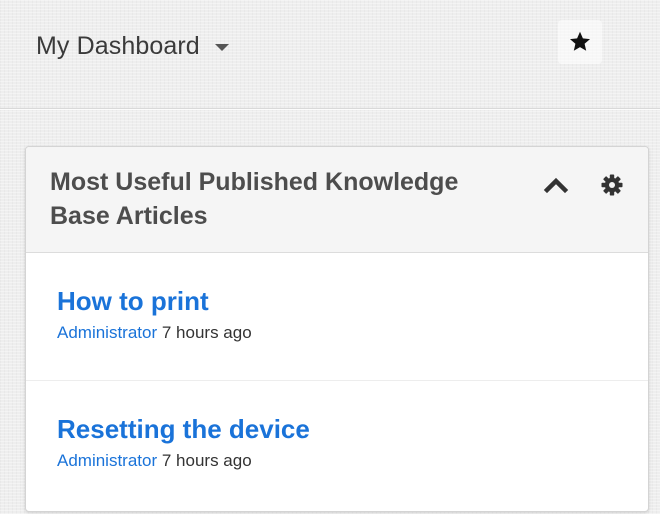  What do you see at coordinates (118, 45) in the screenshot?
I see `dashboard-title: My Dashboard` at bounding box center [118, 45].